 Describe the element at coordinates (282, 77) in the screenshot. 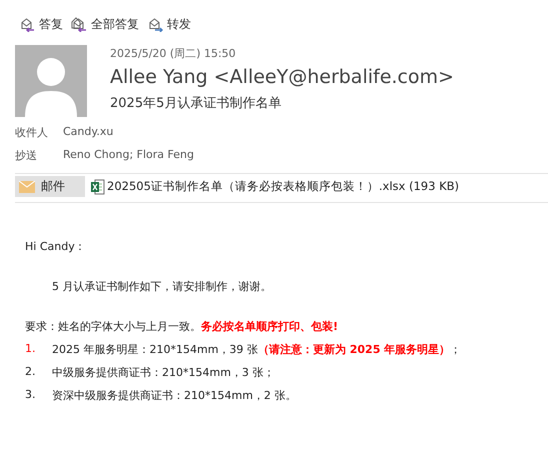

I see `sender-name: Allee Yang <AlleeY@herbalife.com>` at that location.